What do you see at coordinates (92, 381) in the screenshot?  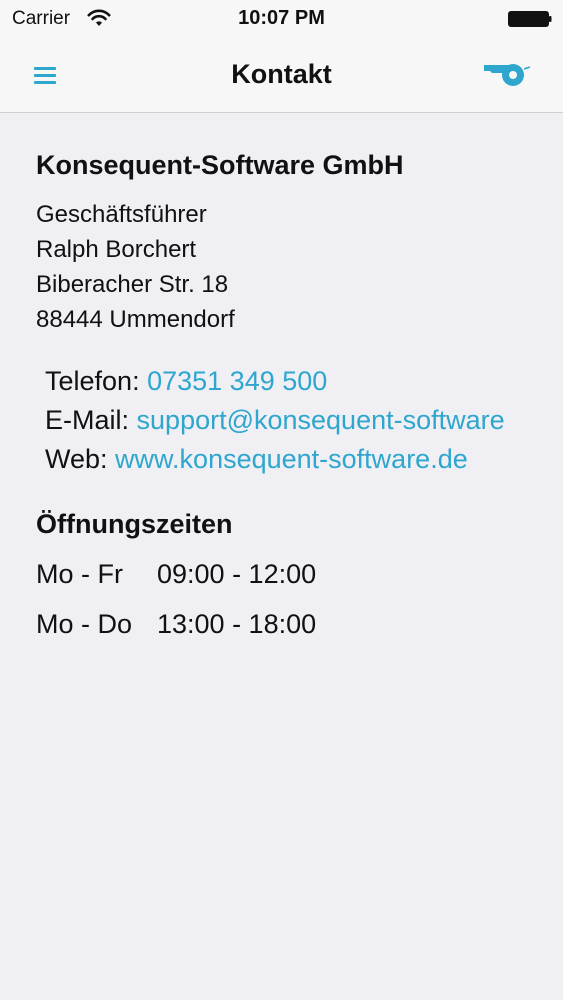 I see `phone-label: Telefon:` at bounding box center [92, 381].